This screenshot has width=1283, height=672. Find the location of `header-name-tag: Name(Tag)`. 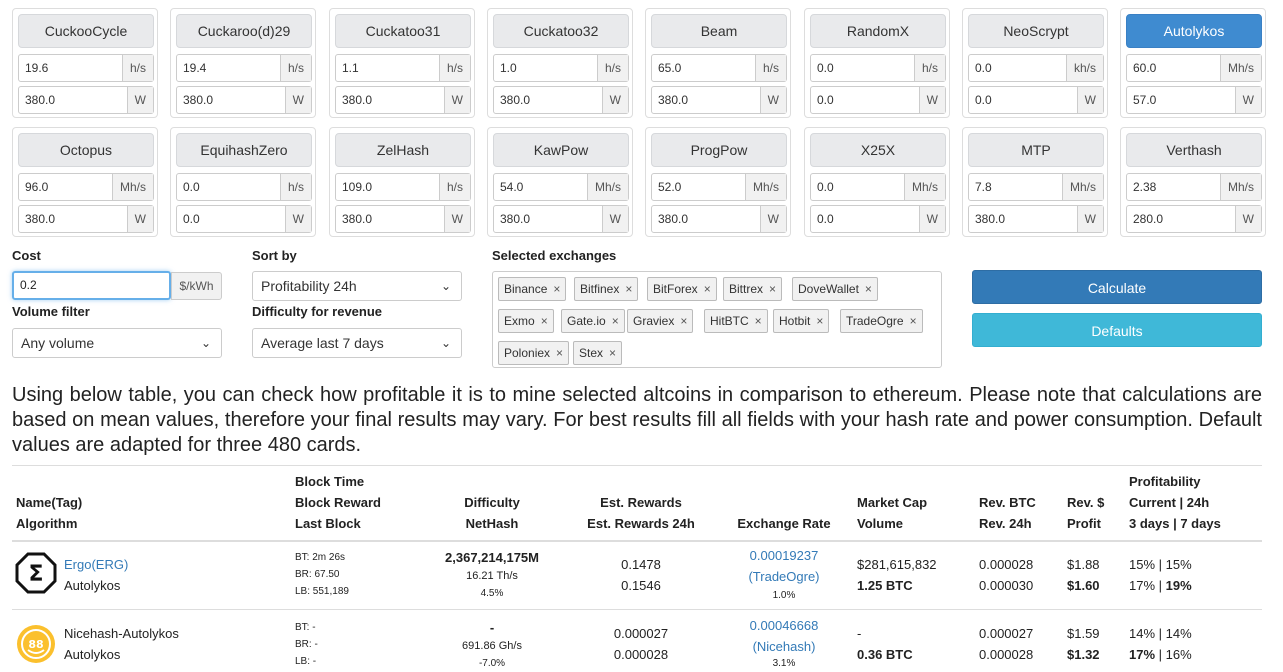

header-name-tag: Name(Tag) is located at coordinates (49, 502).